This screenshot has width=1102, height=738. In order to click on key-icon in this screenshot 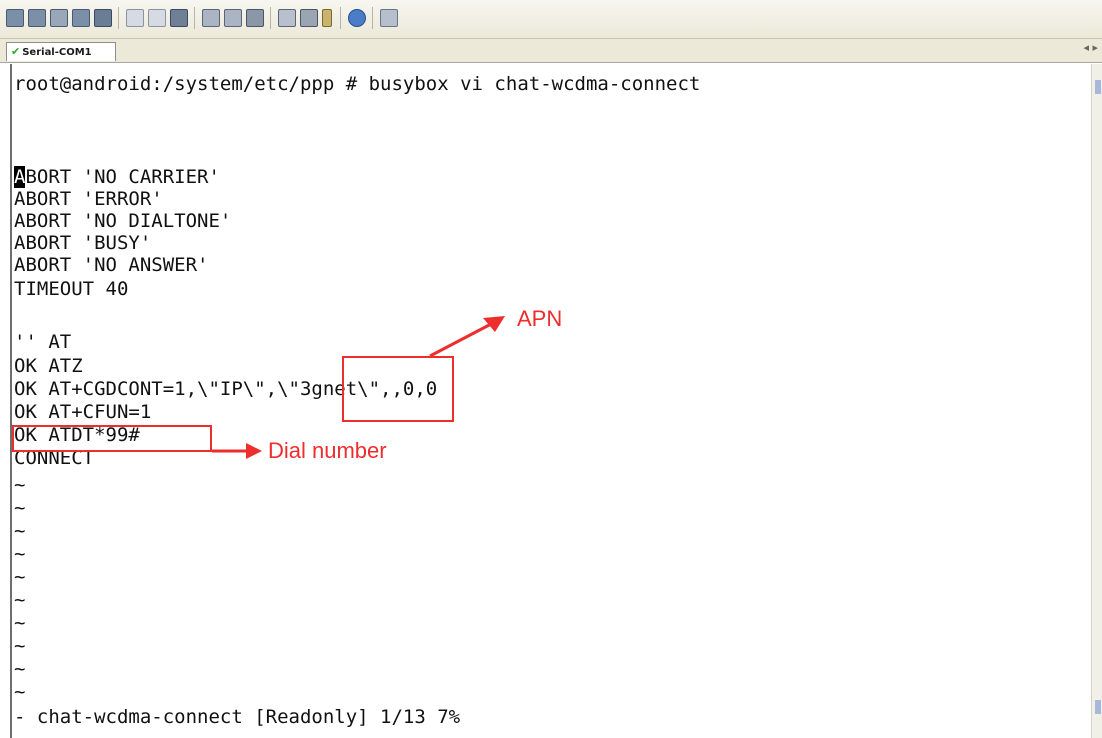, I will do `click(327, 18)`.